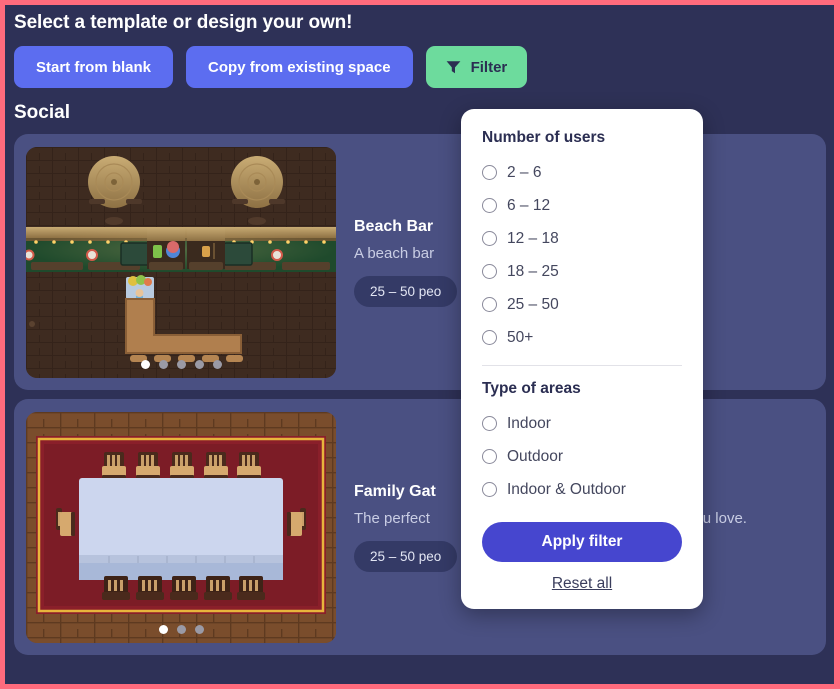 The image size is (840, 689). I want to click on apply-filter-button: Apply filter, so click(582, 542).